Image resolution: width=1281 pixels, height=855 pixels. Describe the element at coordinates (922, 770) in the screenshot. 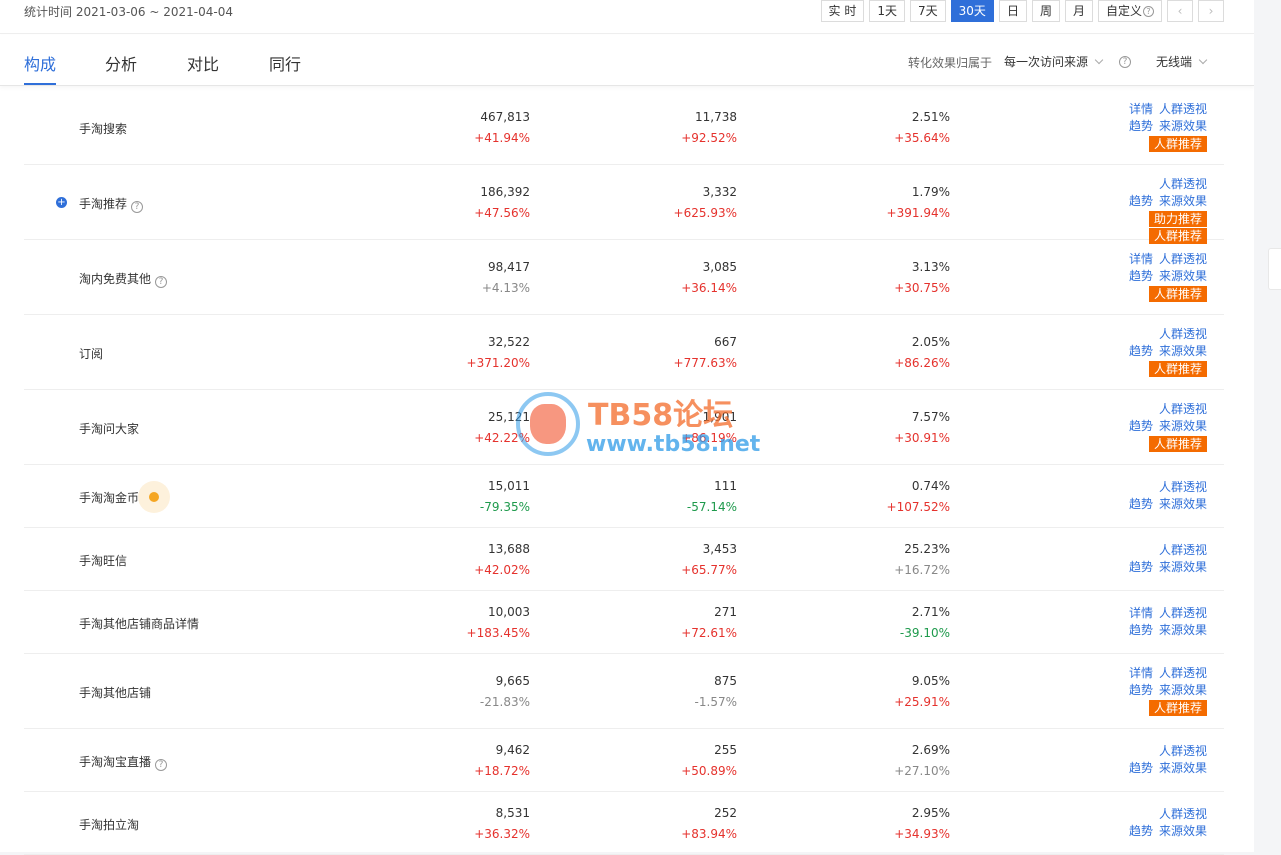

I see `metric-change: +27.10%` at that location.